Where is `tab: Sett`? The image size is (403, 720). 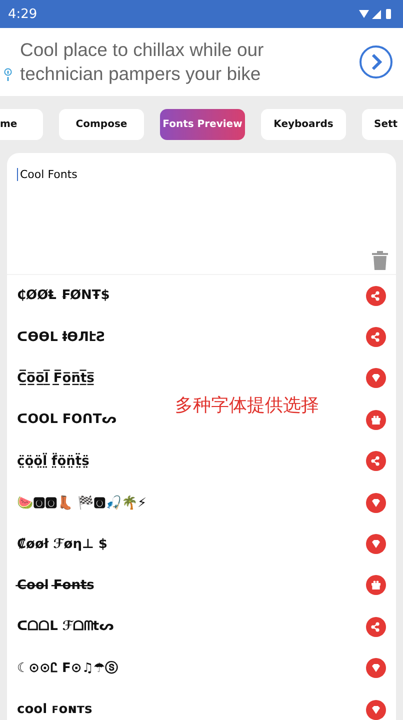
tab: Sett is located at coordinates (382, 124).